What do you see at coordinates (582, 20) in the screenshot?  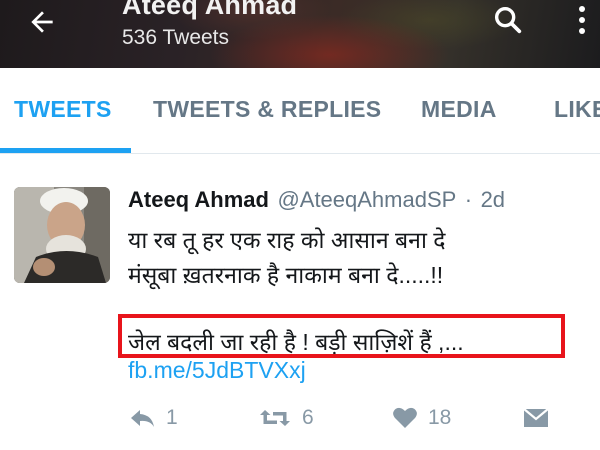 I see `more-options-button` at bounding box center [582, 20].